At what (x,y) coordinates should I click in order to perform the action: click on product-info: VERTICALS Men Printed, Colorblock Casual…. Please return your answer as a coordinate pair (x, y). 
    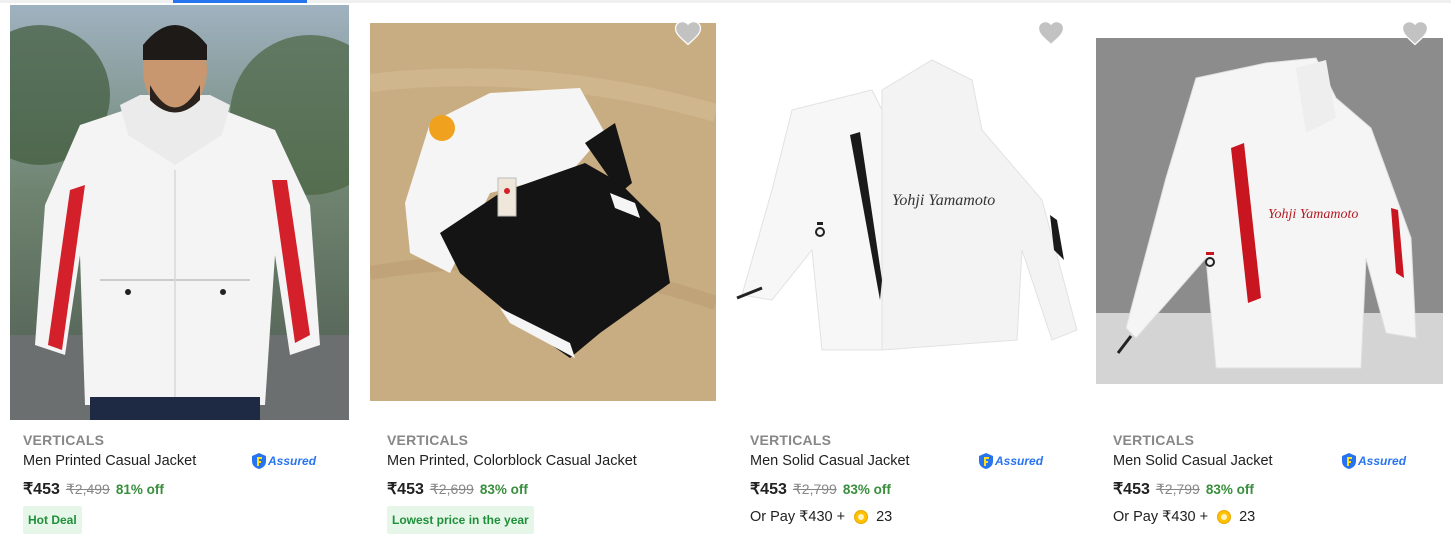
    Looking at the image, I should click on (557, 482).